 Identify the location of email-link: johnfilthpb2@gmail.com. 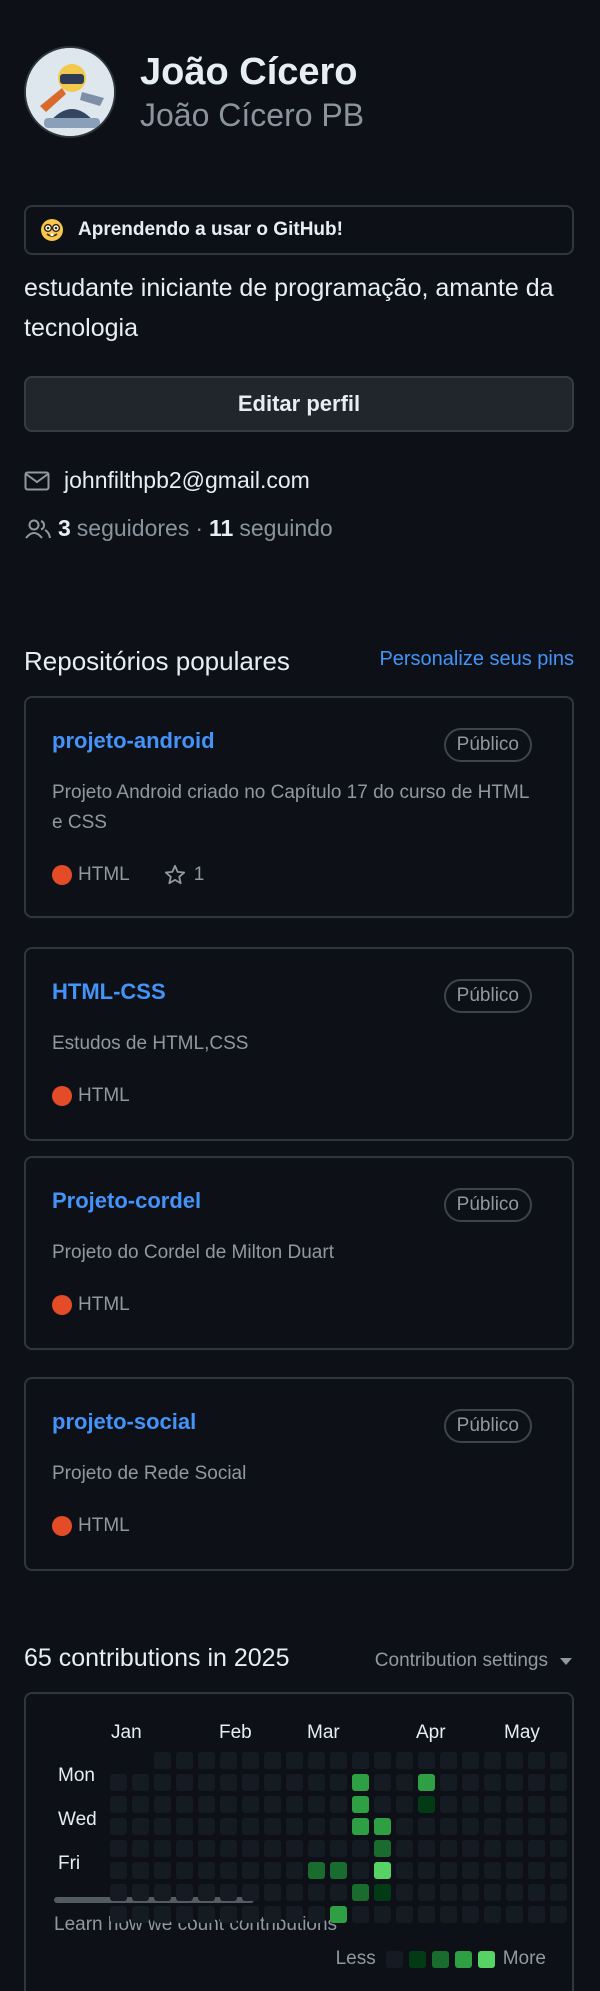
(187, 480).